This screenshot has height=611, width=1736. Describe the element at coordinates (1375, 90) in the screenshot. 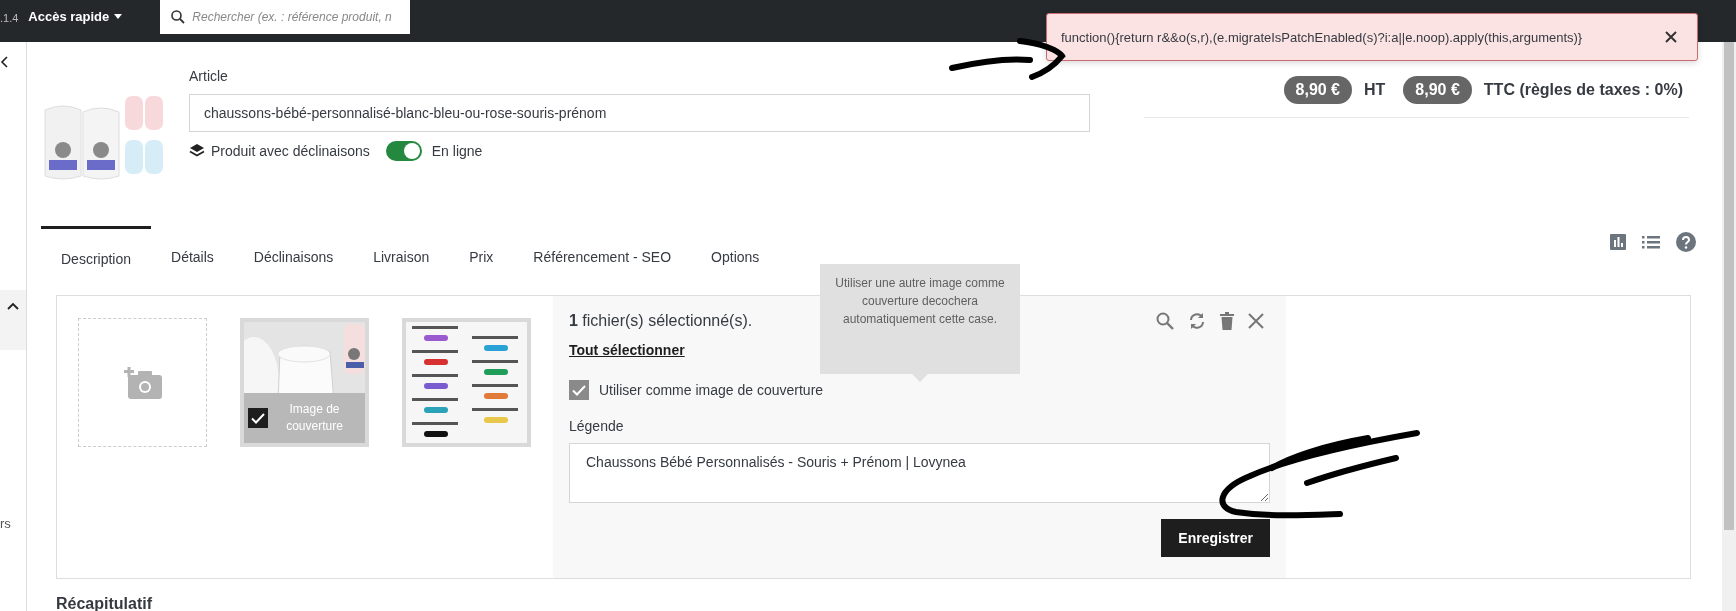

I see `price-label: HT` at that location.